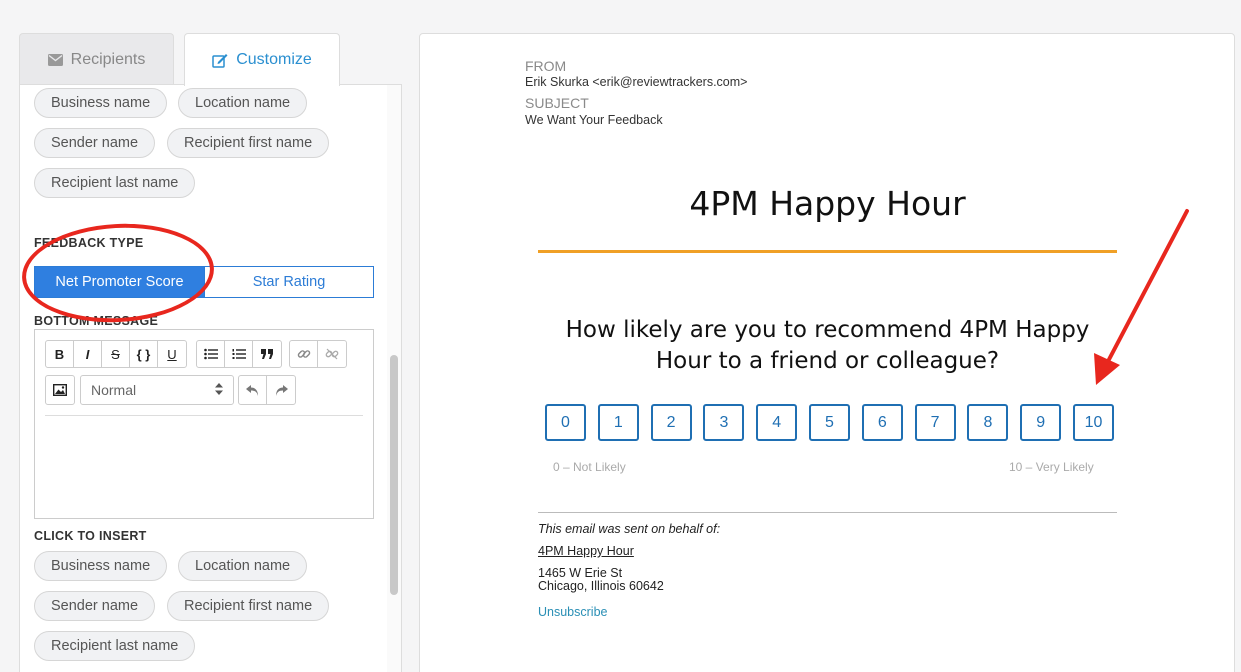  I want to click on nps-score-4: 4, so click(777, 422).